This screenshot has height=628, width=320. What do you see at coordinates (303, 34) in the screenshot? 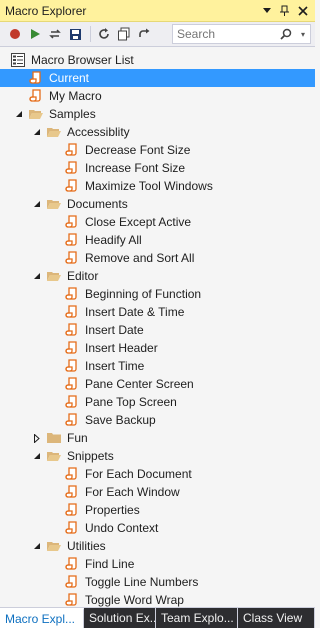
I see `search-options-dropdown-icon: ▾` at bounding box center [303, 34].